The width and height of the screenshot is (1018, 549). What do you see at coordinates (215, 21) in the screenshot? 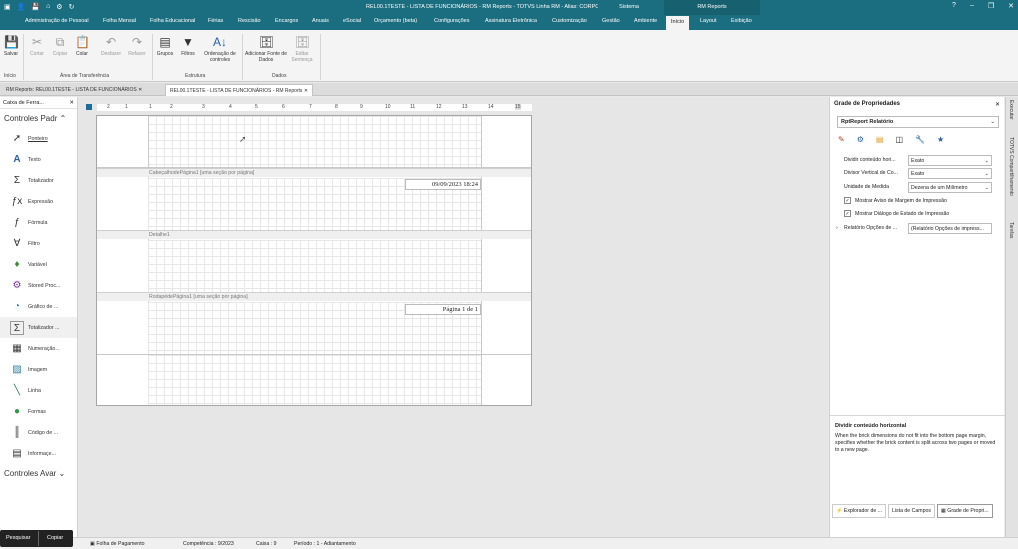
I see `tab-ferias: Férias` at bounding box center [215, 21].